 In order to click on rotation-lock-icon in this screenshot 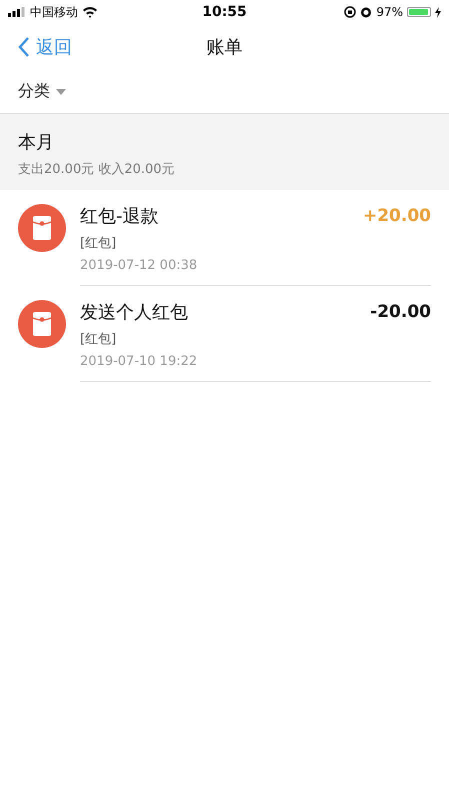, I will do `click(350, 12)`.